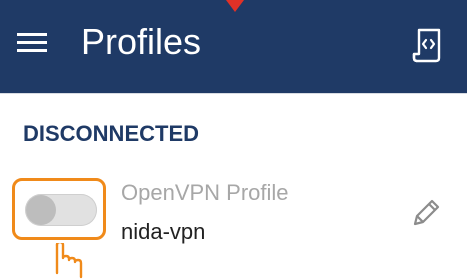 This screenshot has width=467, height=279. What do you see at coordinates (69, 261) in the screenshot?
I see `hand-pointer-icon` at bounding box center [69, 261].